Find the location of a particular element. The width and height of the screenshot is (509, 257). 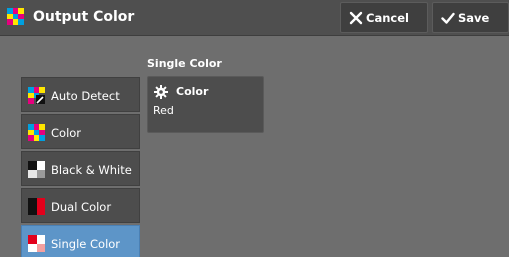

nav-item-single-color: Single Color is located at coordinates (80, 241).